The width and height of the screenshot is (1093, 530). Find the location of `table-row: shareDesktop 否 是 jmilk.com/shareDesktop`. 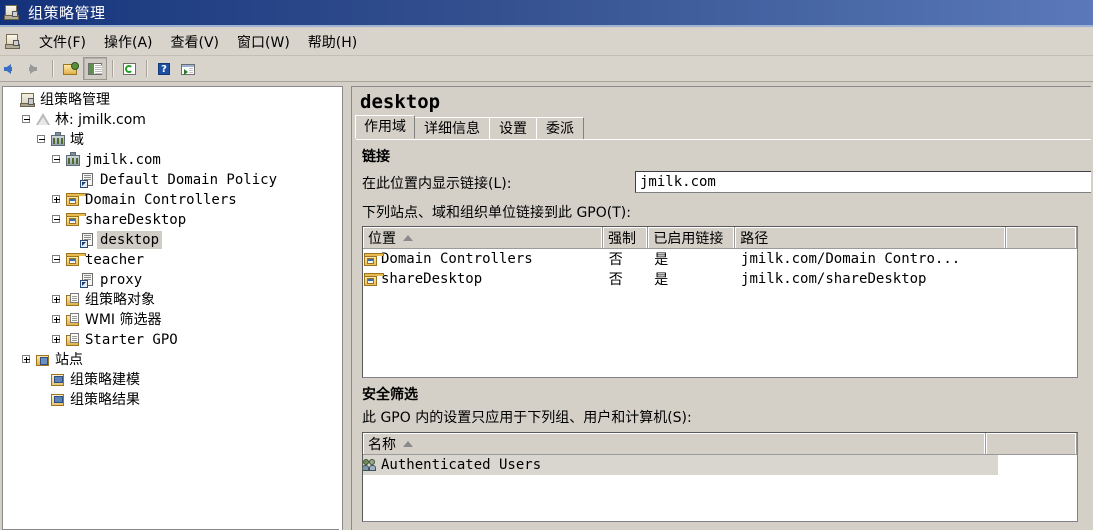

table-row: shareDesktop 否 是 jmilk.com/shareDesktop is located at coordinates (720, 279).